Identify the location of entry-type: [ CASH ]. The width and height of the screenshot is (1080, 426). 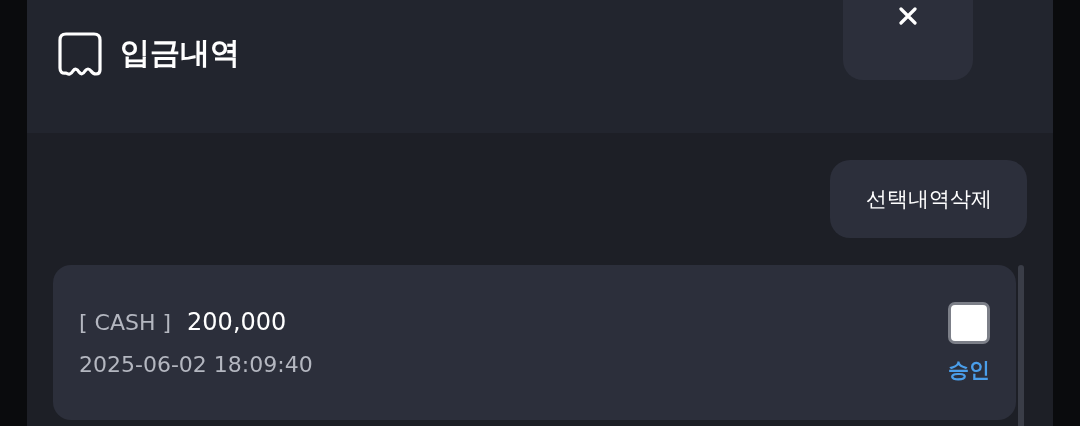
(125, 322).